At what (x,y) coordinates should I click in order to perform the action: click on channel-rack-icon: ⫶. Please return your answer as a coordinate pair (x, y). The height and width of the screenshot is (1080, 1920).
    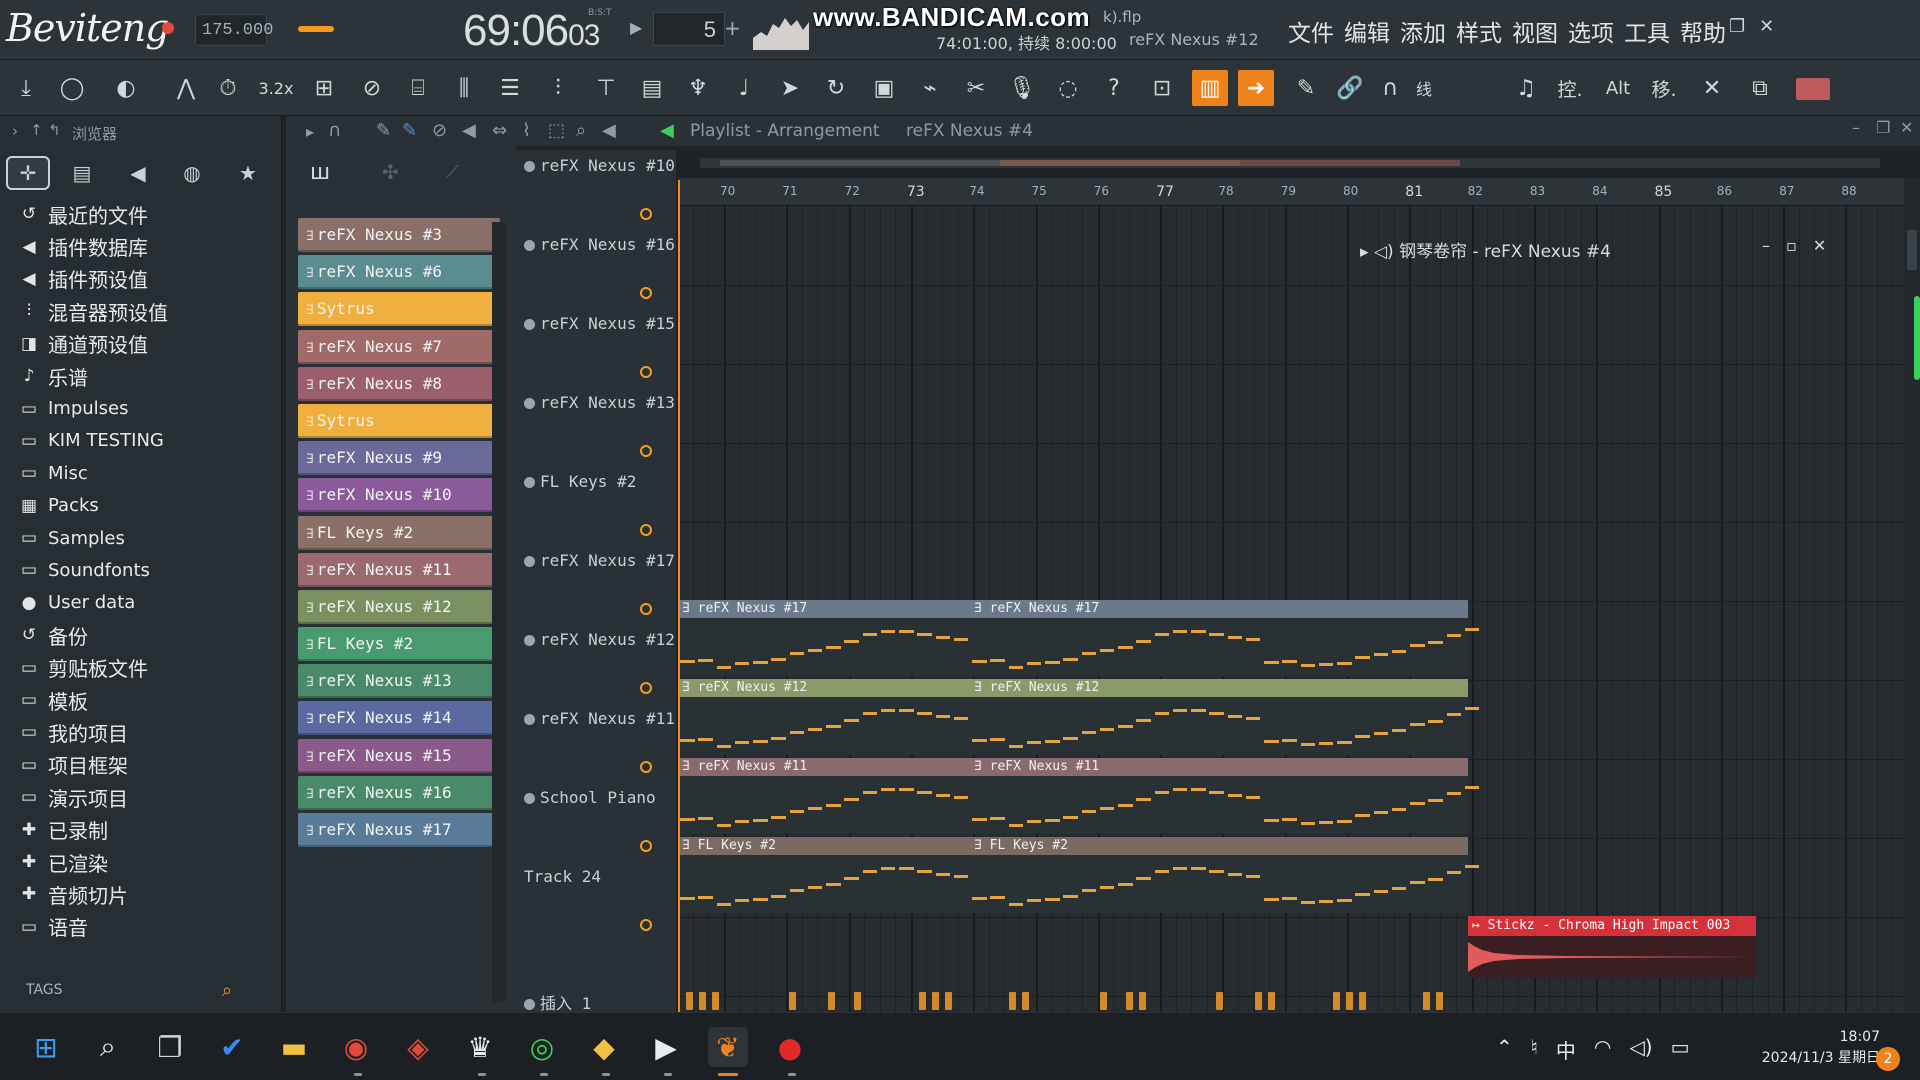
    Looking at the image, I should click on (558, 88).